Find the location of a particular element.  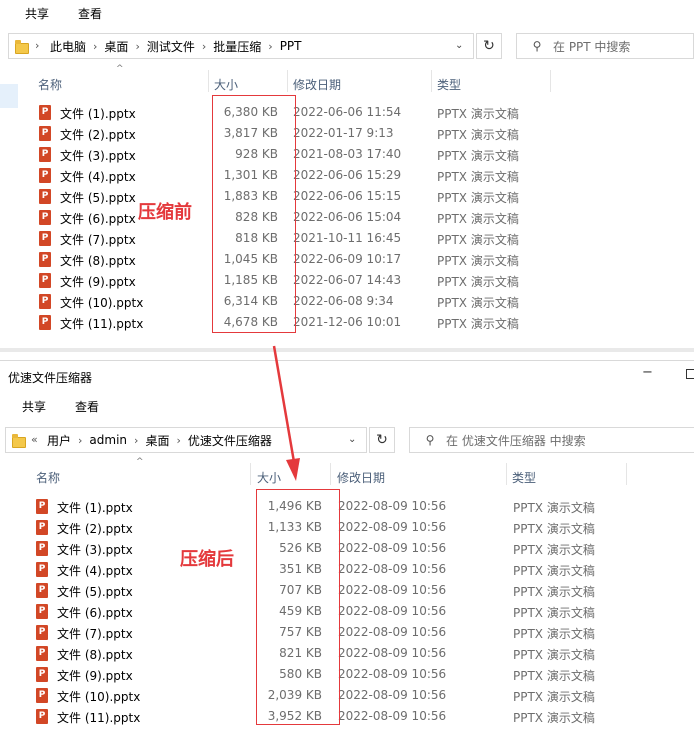

arrow-head is located at coordinates (293, 469).